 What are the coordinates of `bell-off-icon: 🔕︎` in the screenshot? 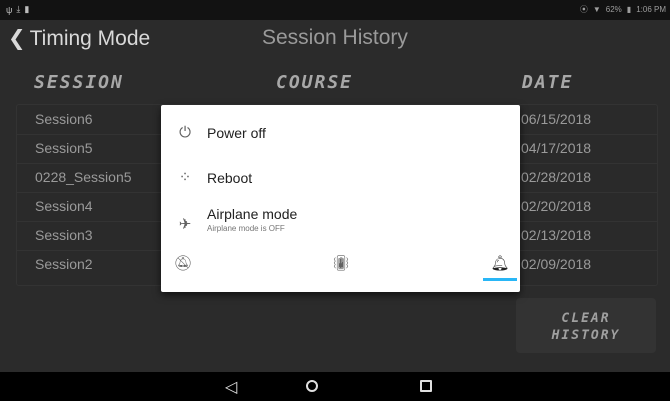 It's located at (183, 263).